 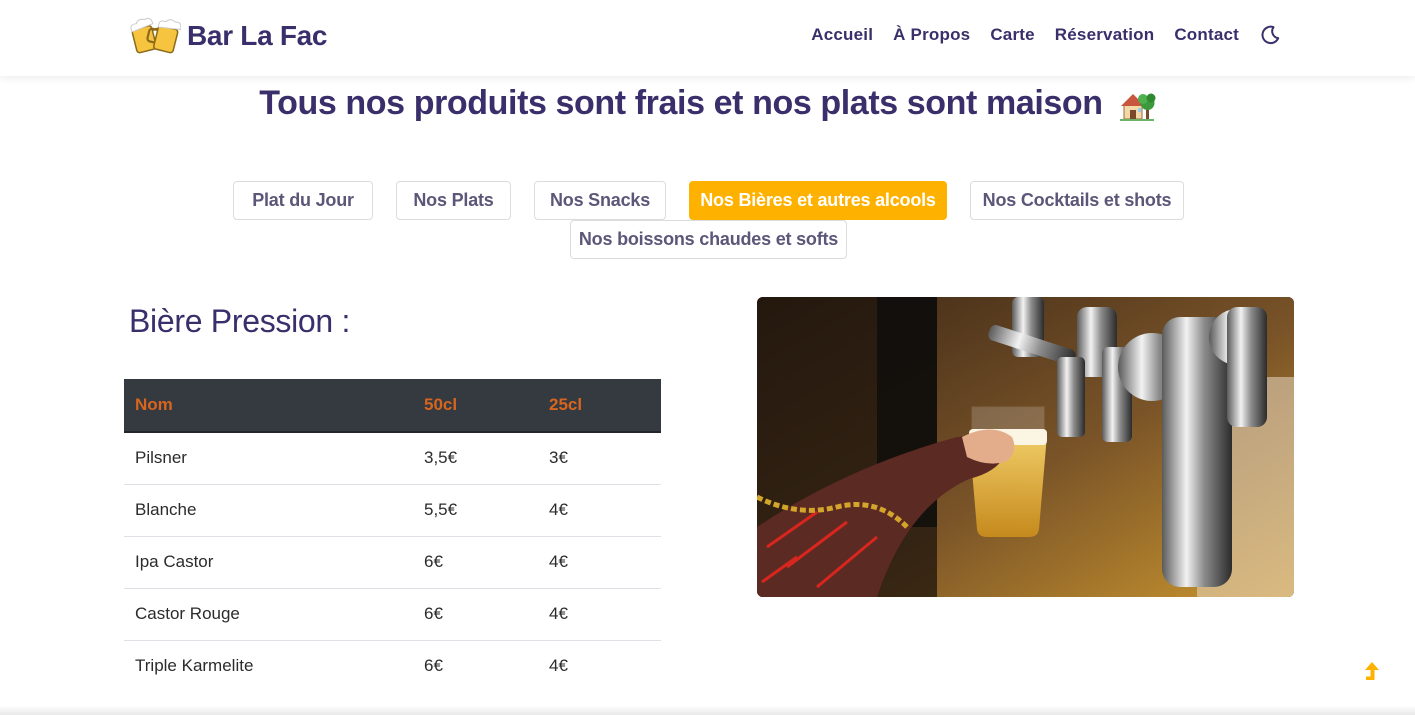 I want to click on beer-name: Pilsner, so click(x=268, y=458).